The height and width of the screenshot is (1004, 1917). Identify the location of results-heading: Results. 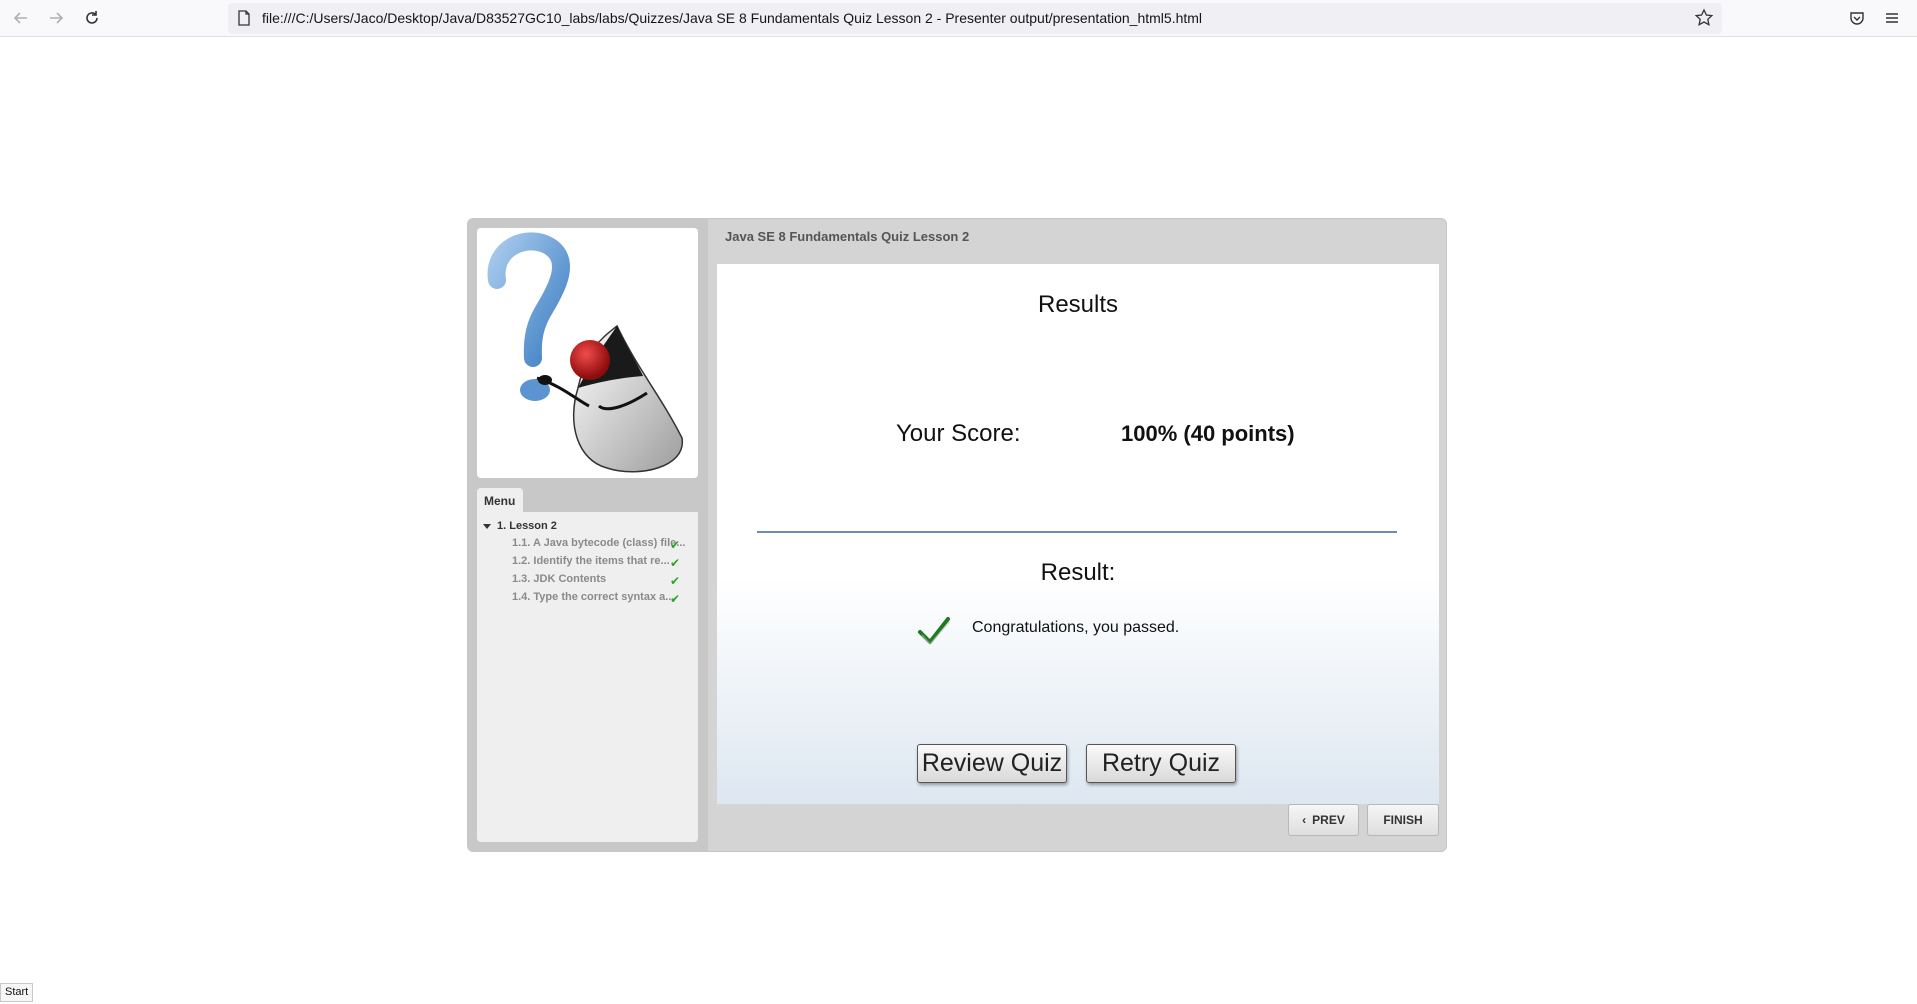
(1078, 304).